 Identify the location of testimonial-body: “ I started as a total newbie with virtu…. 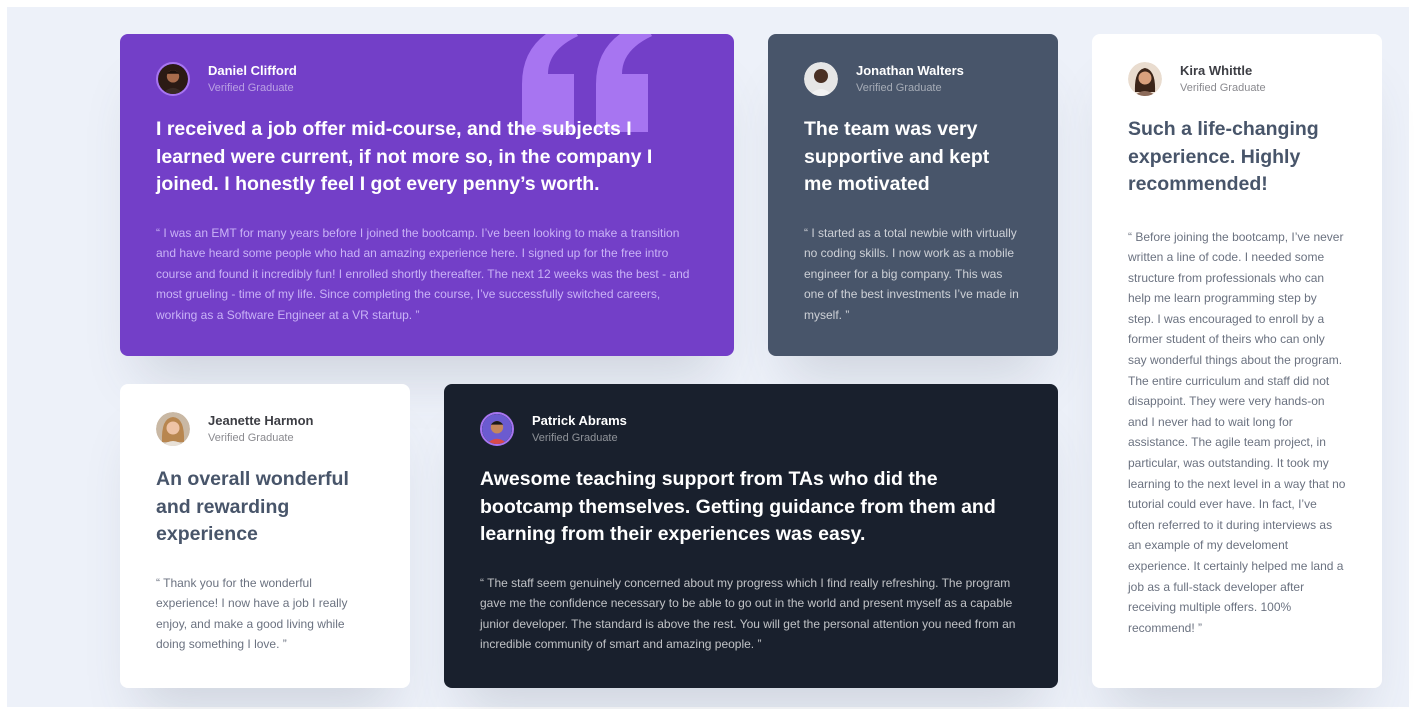
(911, 273).